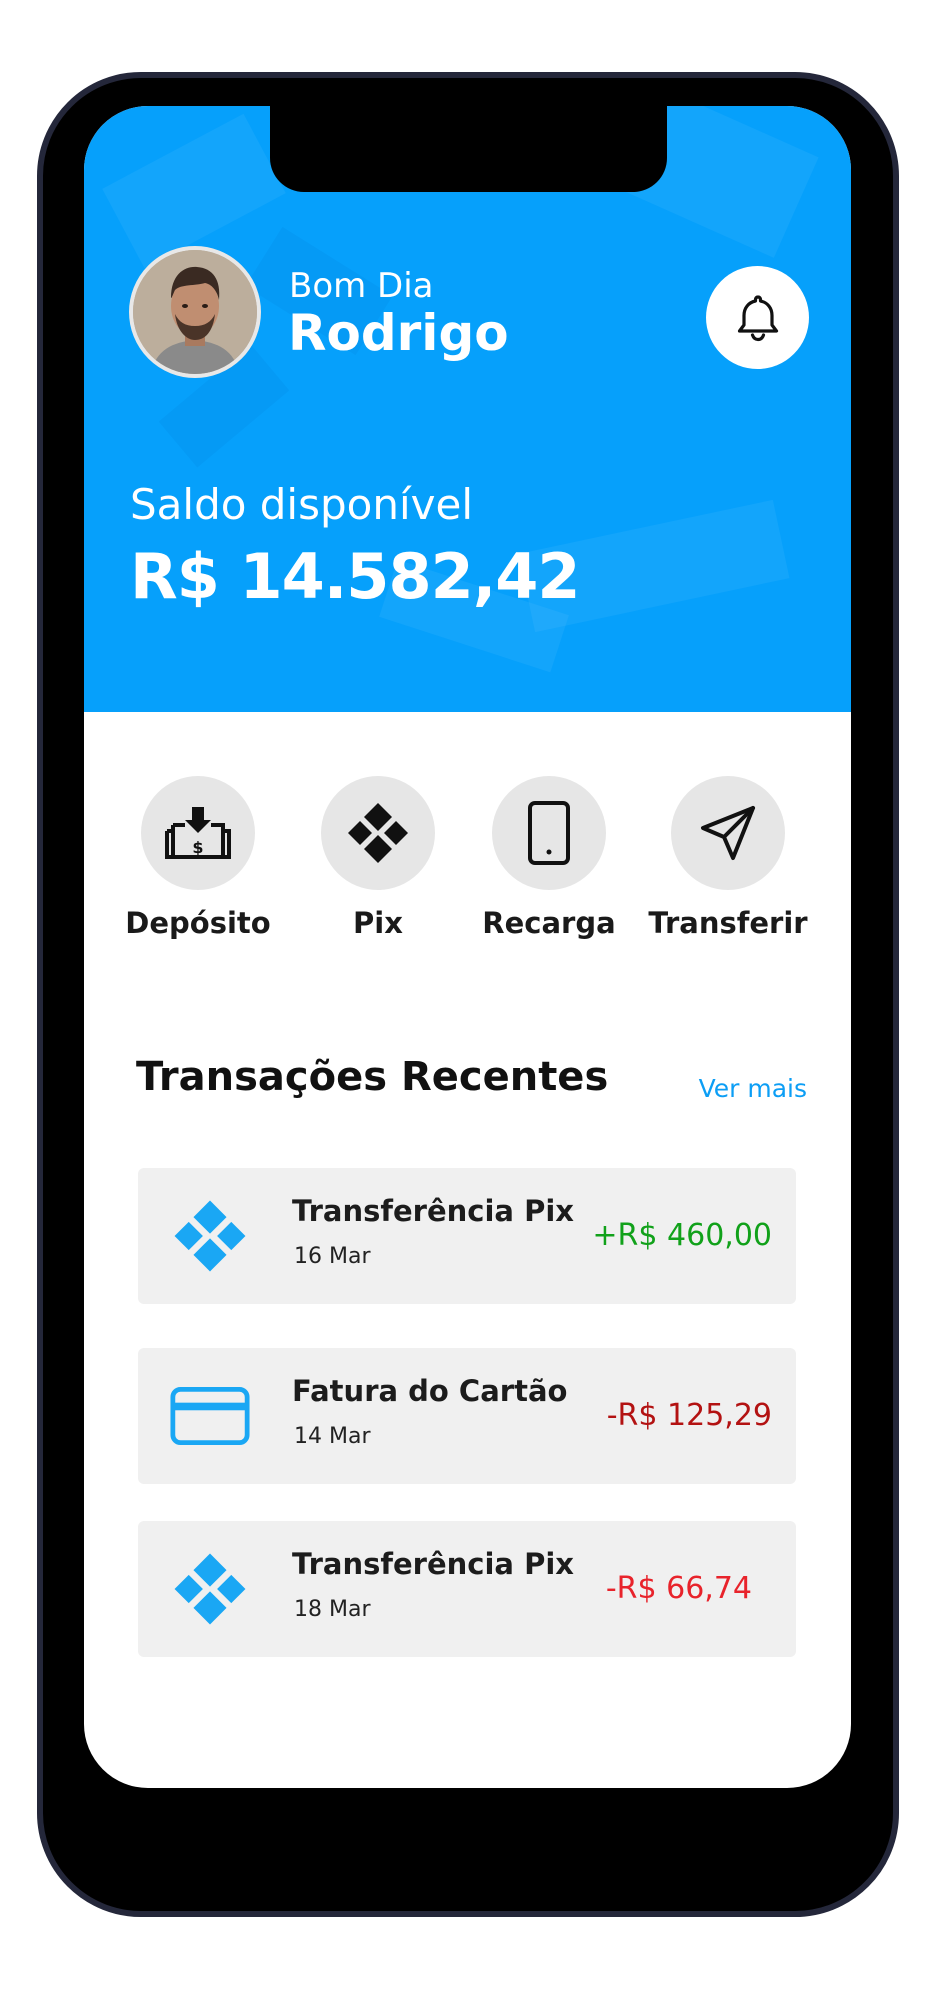 This screenshot has width=930, height=2000. What do you see at coordinates (689, 1415) in the screenshot?
I see `transaction-amount: -R$ 125,29` at bounding box center [689, 1415].